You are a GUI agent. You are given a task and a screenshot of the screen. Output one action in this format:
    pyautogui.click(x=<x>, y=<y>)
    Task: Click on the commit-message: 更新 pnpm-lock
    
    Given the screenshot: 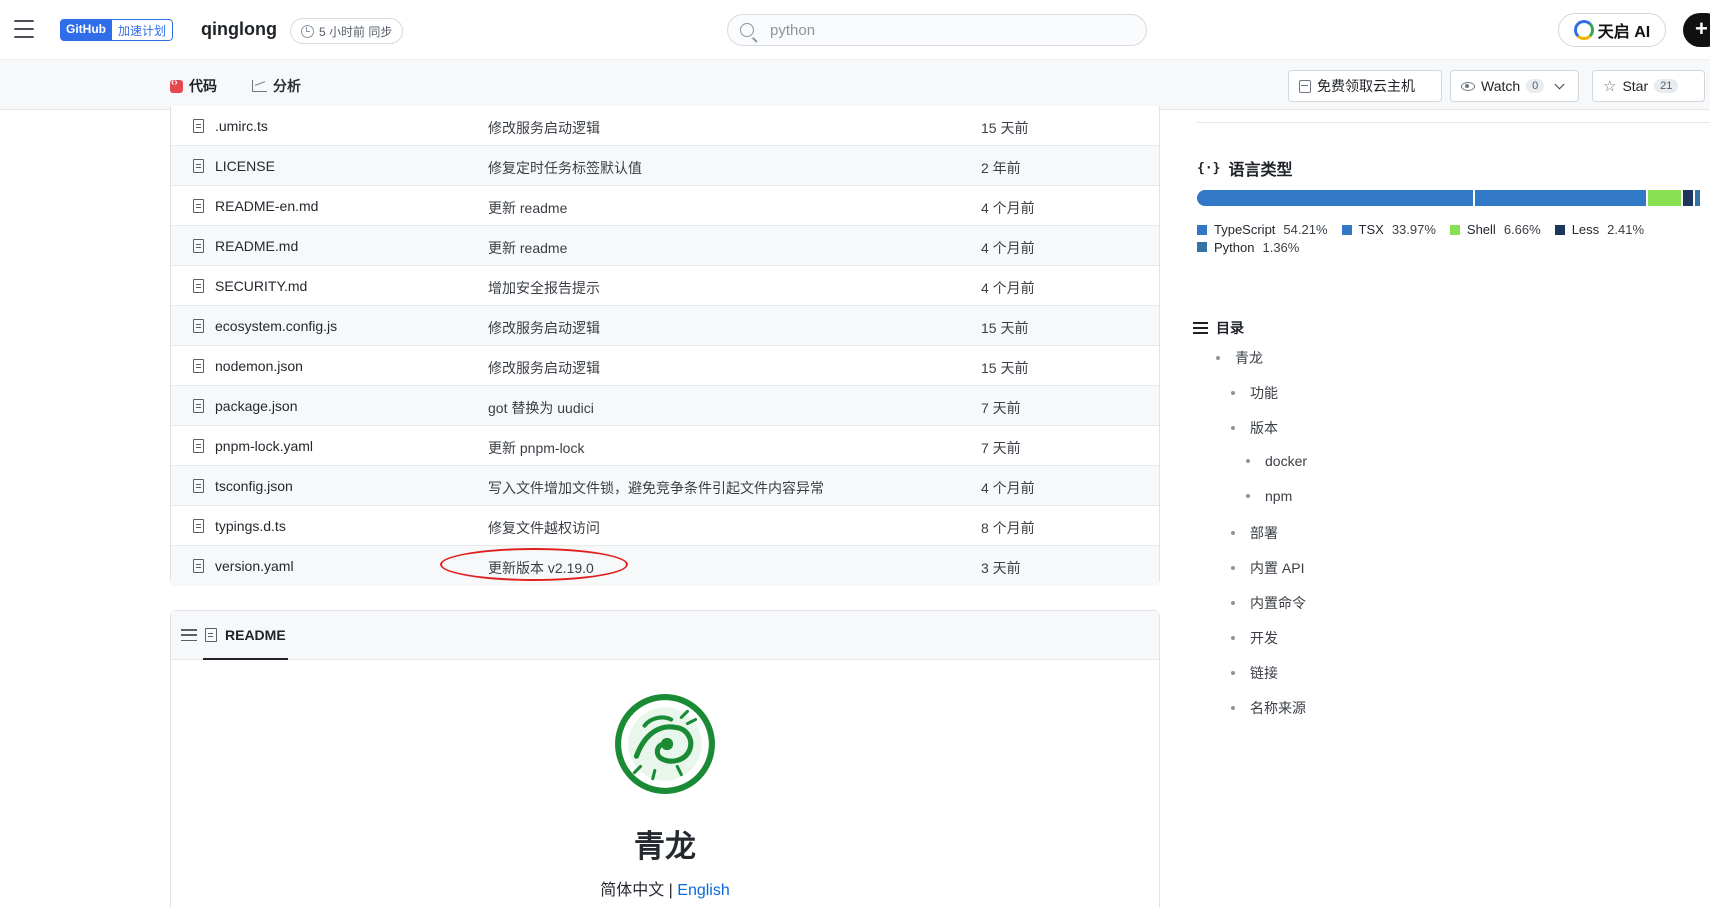 What is the action you would take?
    pyautogui.click(x=536, y=448)
    